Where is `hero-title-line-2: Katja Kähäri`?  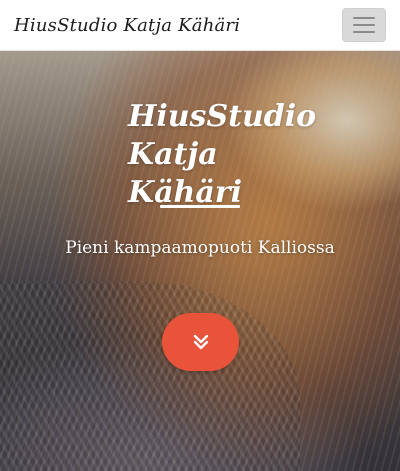
hero-title-line-2: Katja Kähäri is located at coordinates (185, 173).